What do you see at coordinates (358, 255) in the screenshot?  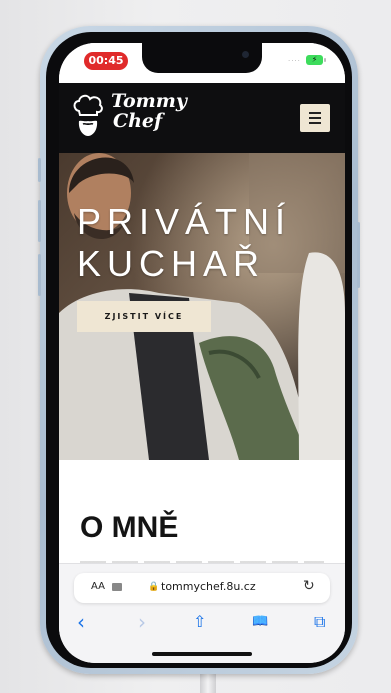 I see `side-button-right` at bounding box center [358, 255].